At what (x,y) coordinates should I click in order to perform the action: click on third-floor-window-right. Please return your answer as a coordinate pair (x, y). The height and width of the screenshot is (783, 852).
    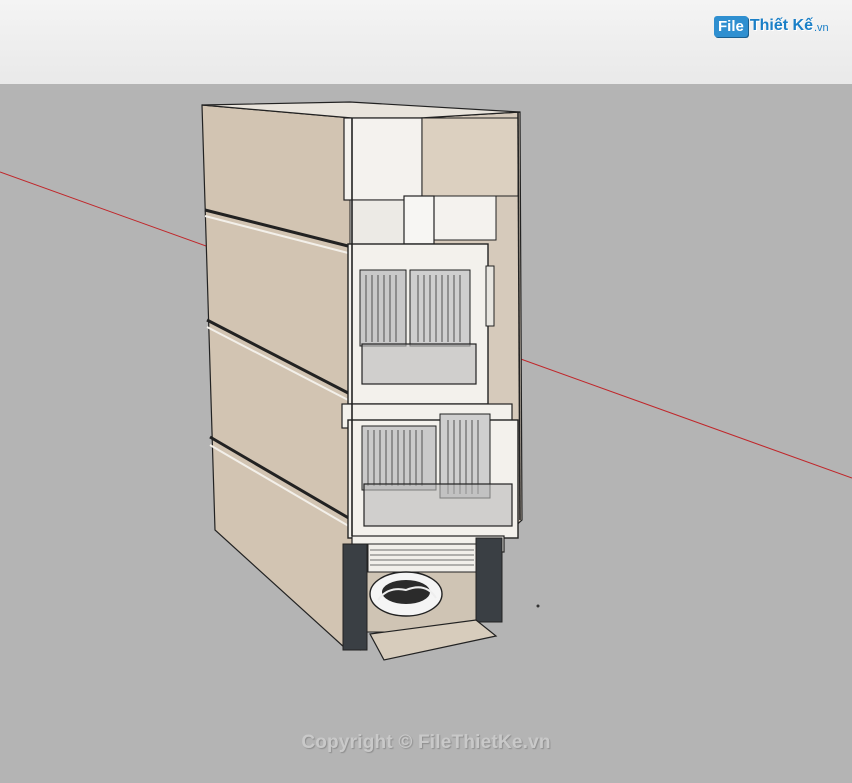
    Looking at the image, I should click on (440, 308).